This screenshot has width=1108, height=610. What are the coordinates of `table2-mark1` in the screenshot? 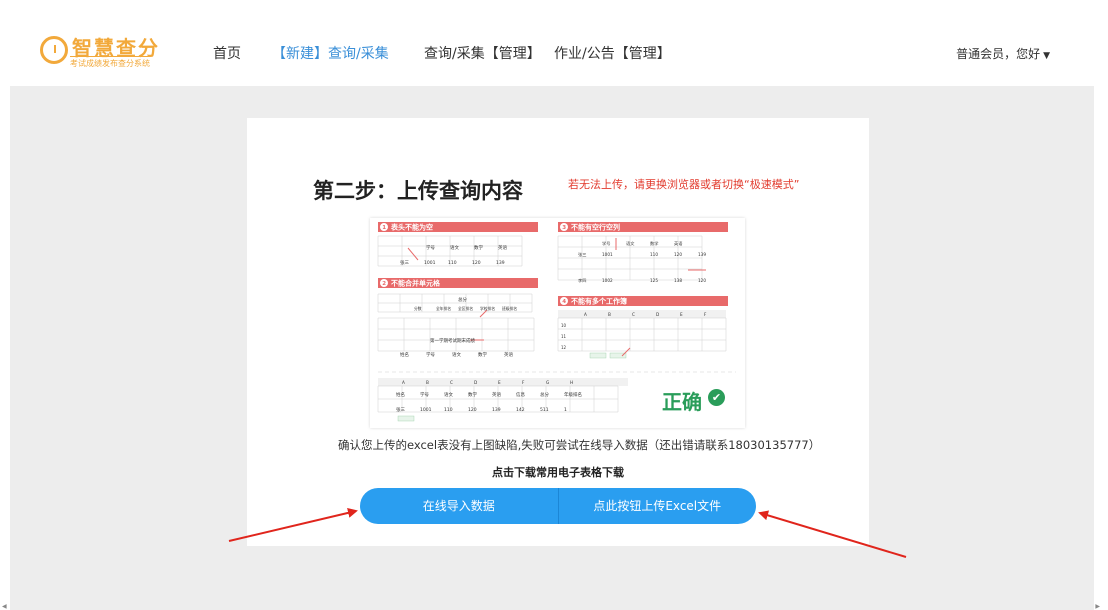 It's located at (483, 313).